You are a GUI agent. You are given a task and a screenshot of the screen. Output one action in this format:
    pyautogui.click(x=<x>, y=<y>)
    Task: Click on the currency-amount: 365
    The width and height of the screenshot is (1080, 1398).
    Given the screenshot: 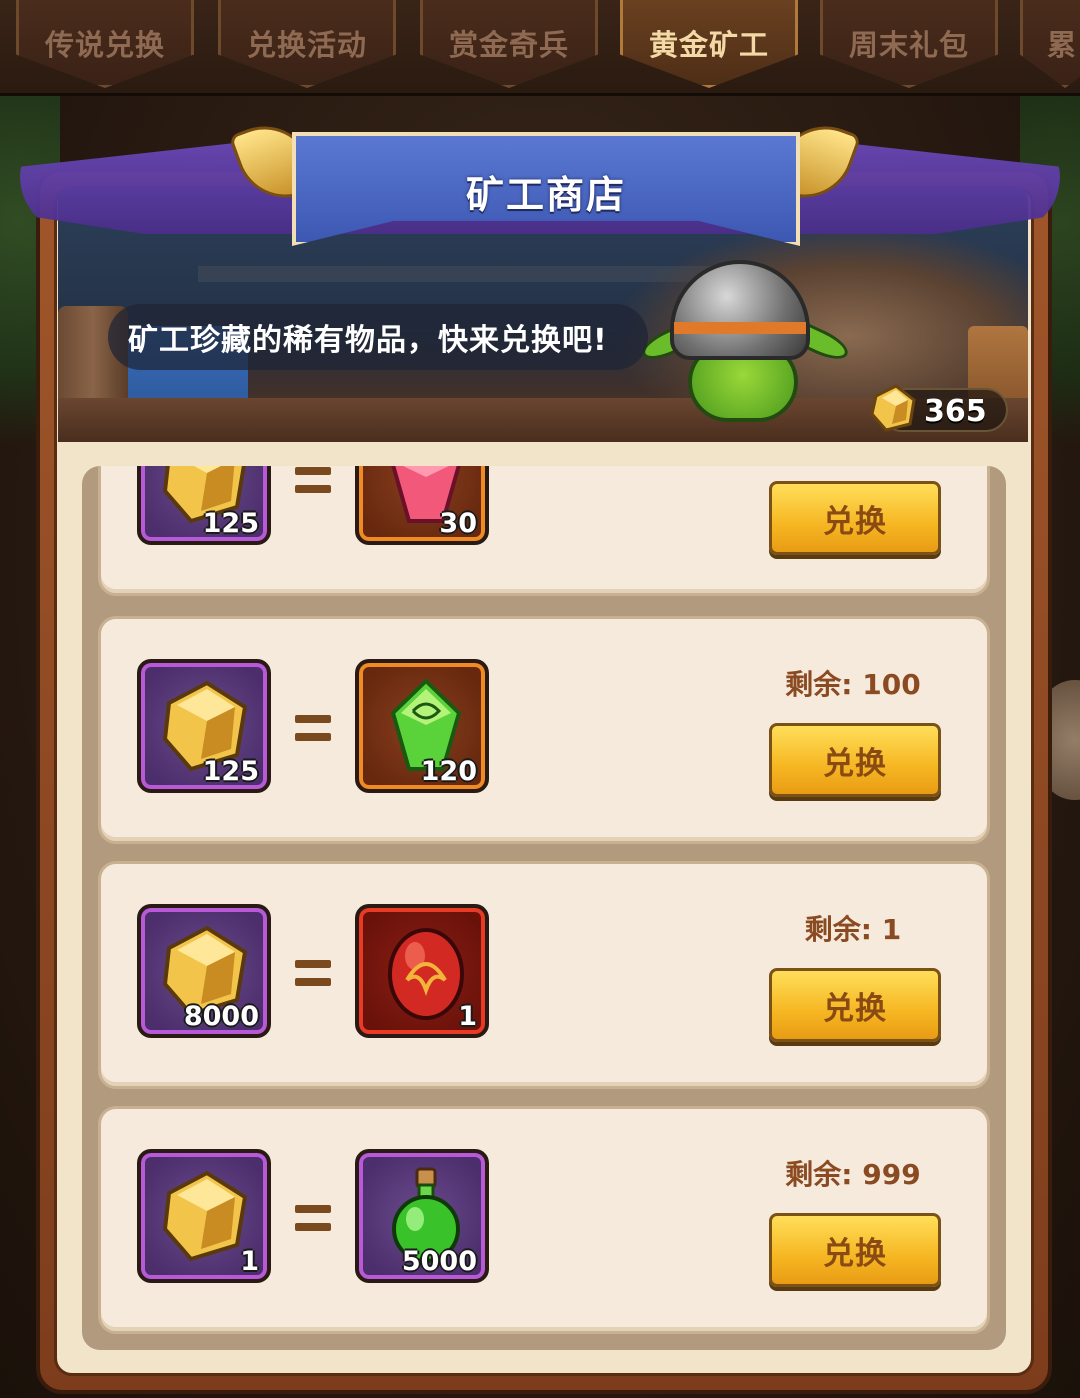 What is the action you would take?
    pyautogui.click(x=955, y=411)
    